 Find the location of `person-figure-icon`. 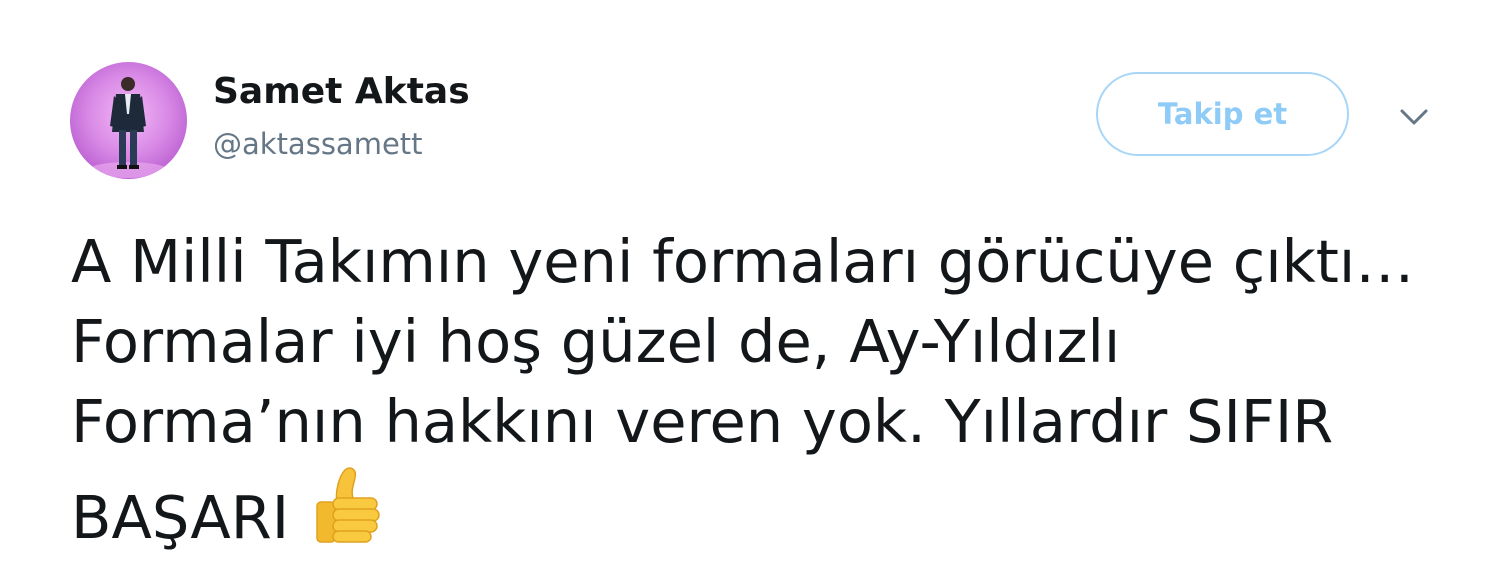

person-figure-icon is located at coordinates (128, 127).